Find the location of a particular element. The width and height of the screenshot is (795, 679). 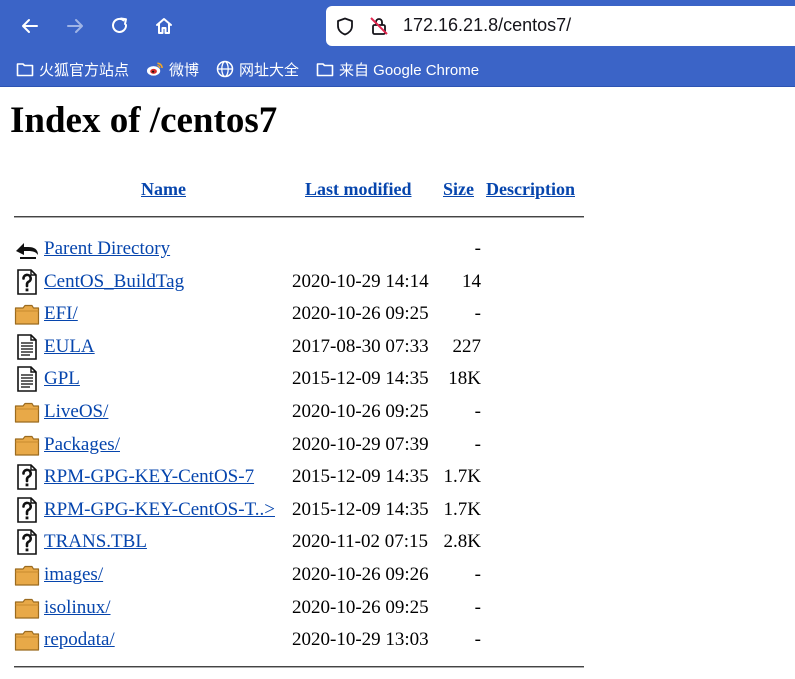

bookmark-weibo: 微博 is located at coordinates (172, 69).